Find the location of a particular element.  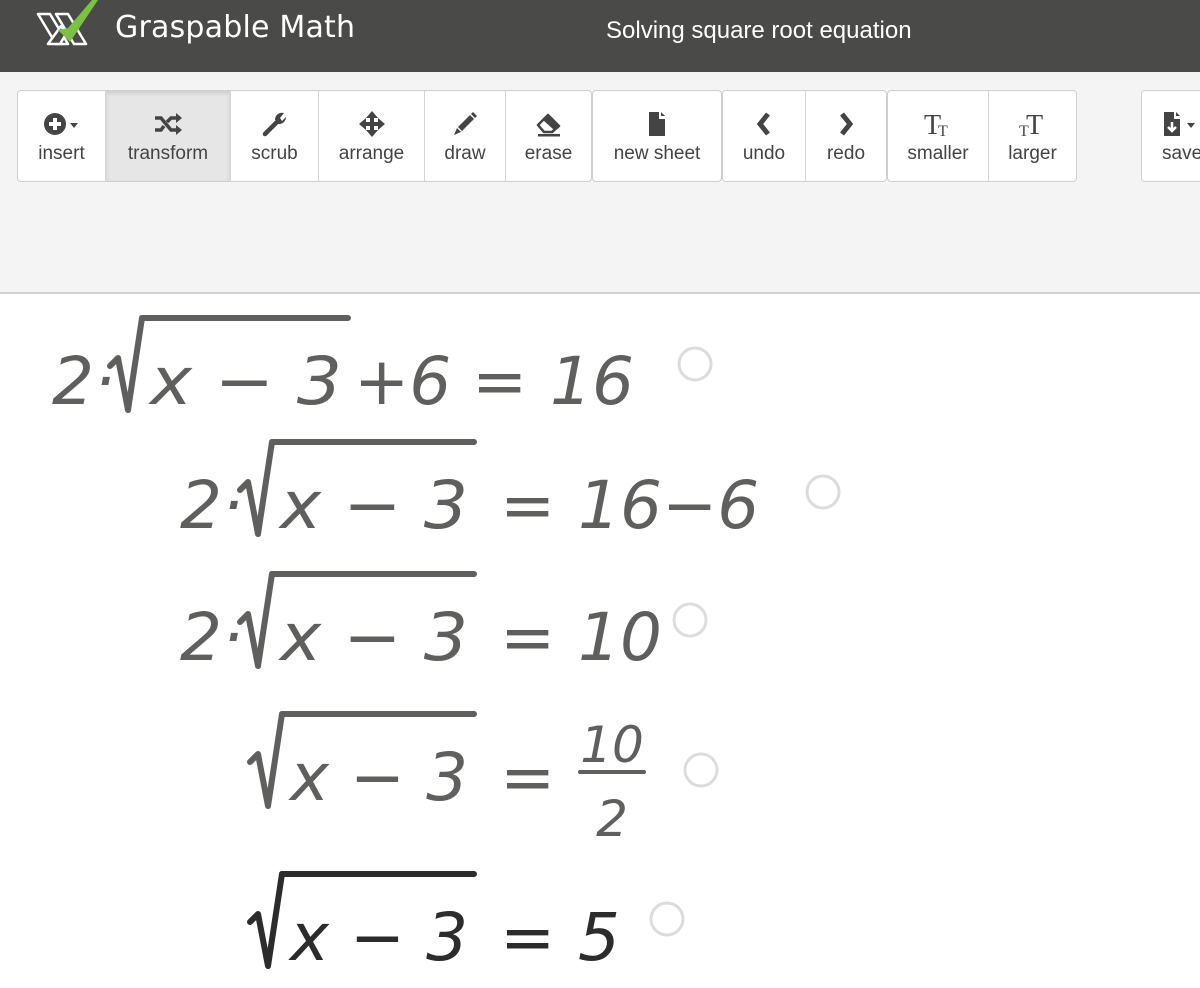

erase-label: erase is located at coordinates (548, 153).